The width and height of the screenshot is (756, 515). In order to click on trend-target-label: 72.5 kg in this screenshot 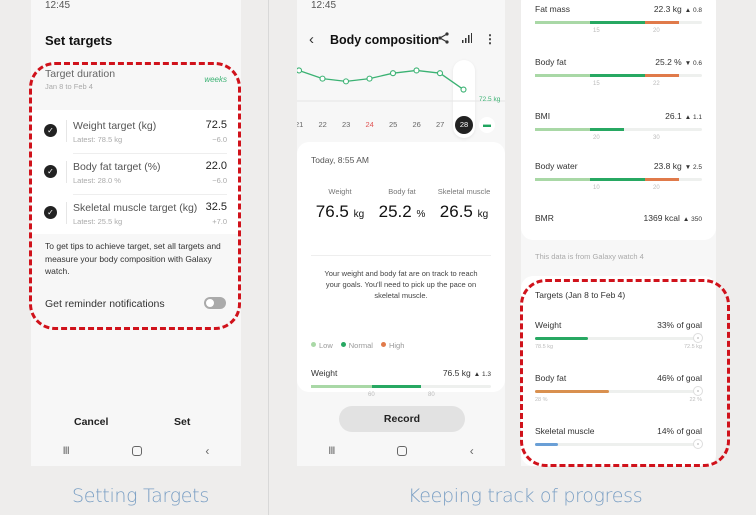, I will do `click(490, 99)`.